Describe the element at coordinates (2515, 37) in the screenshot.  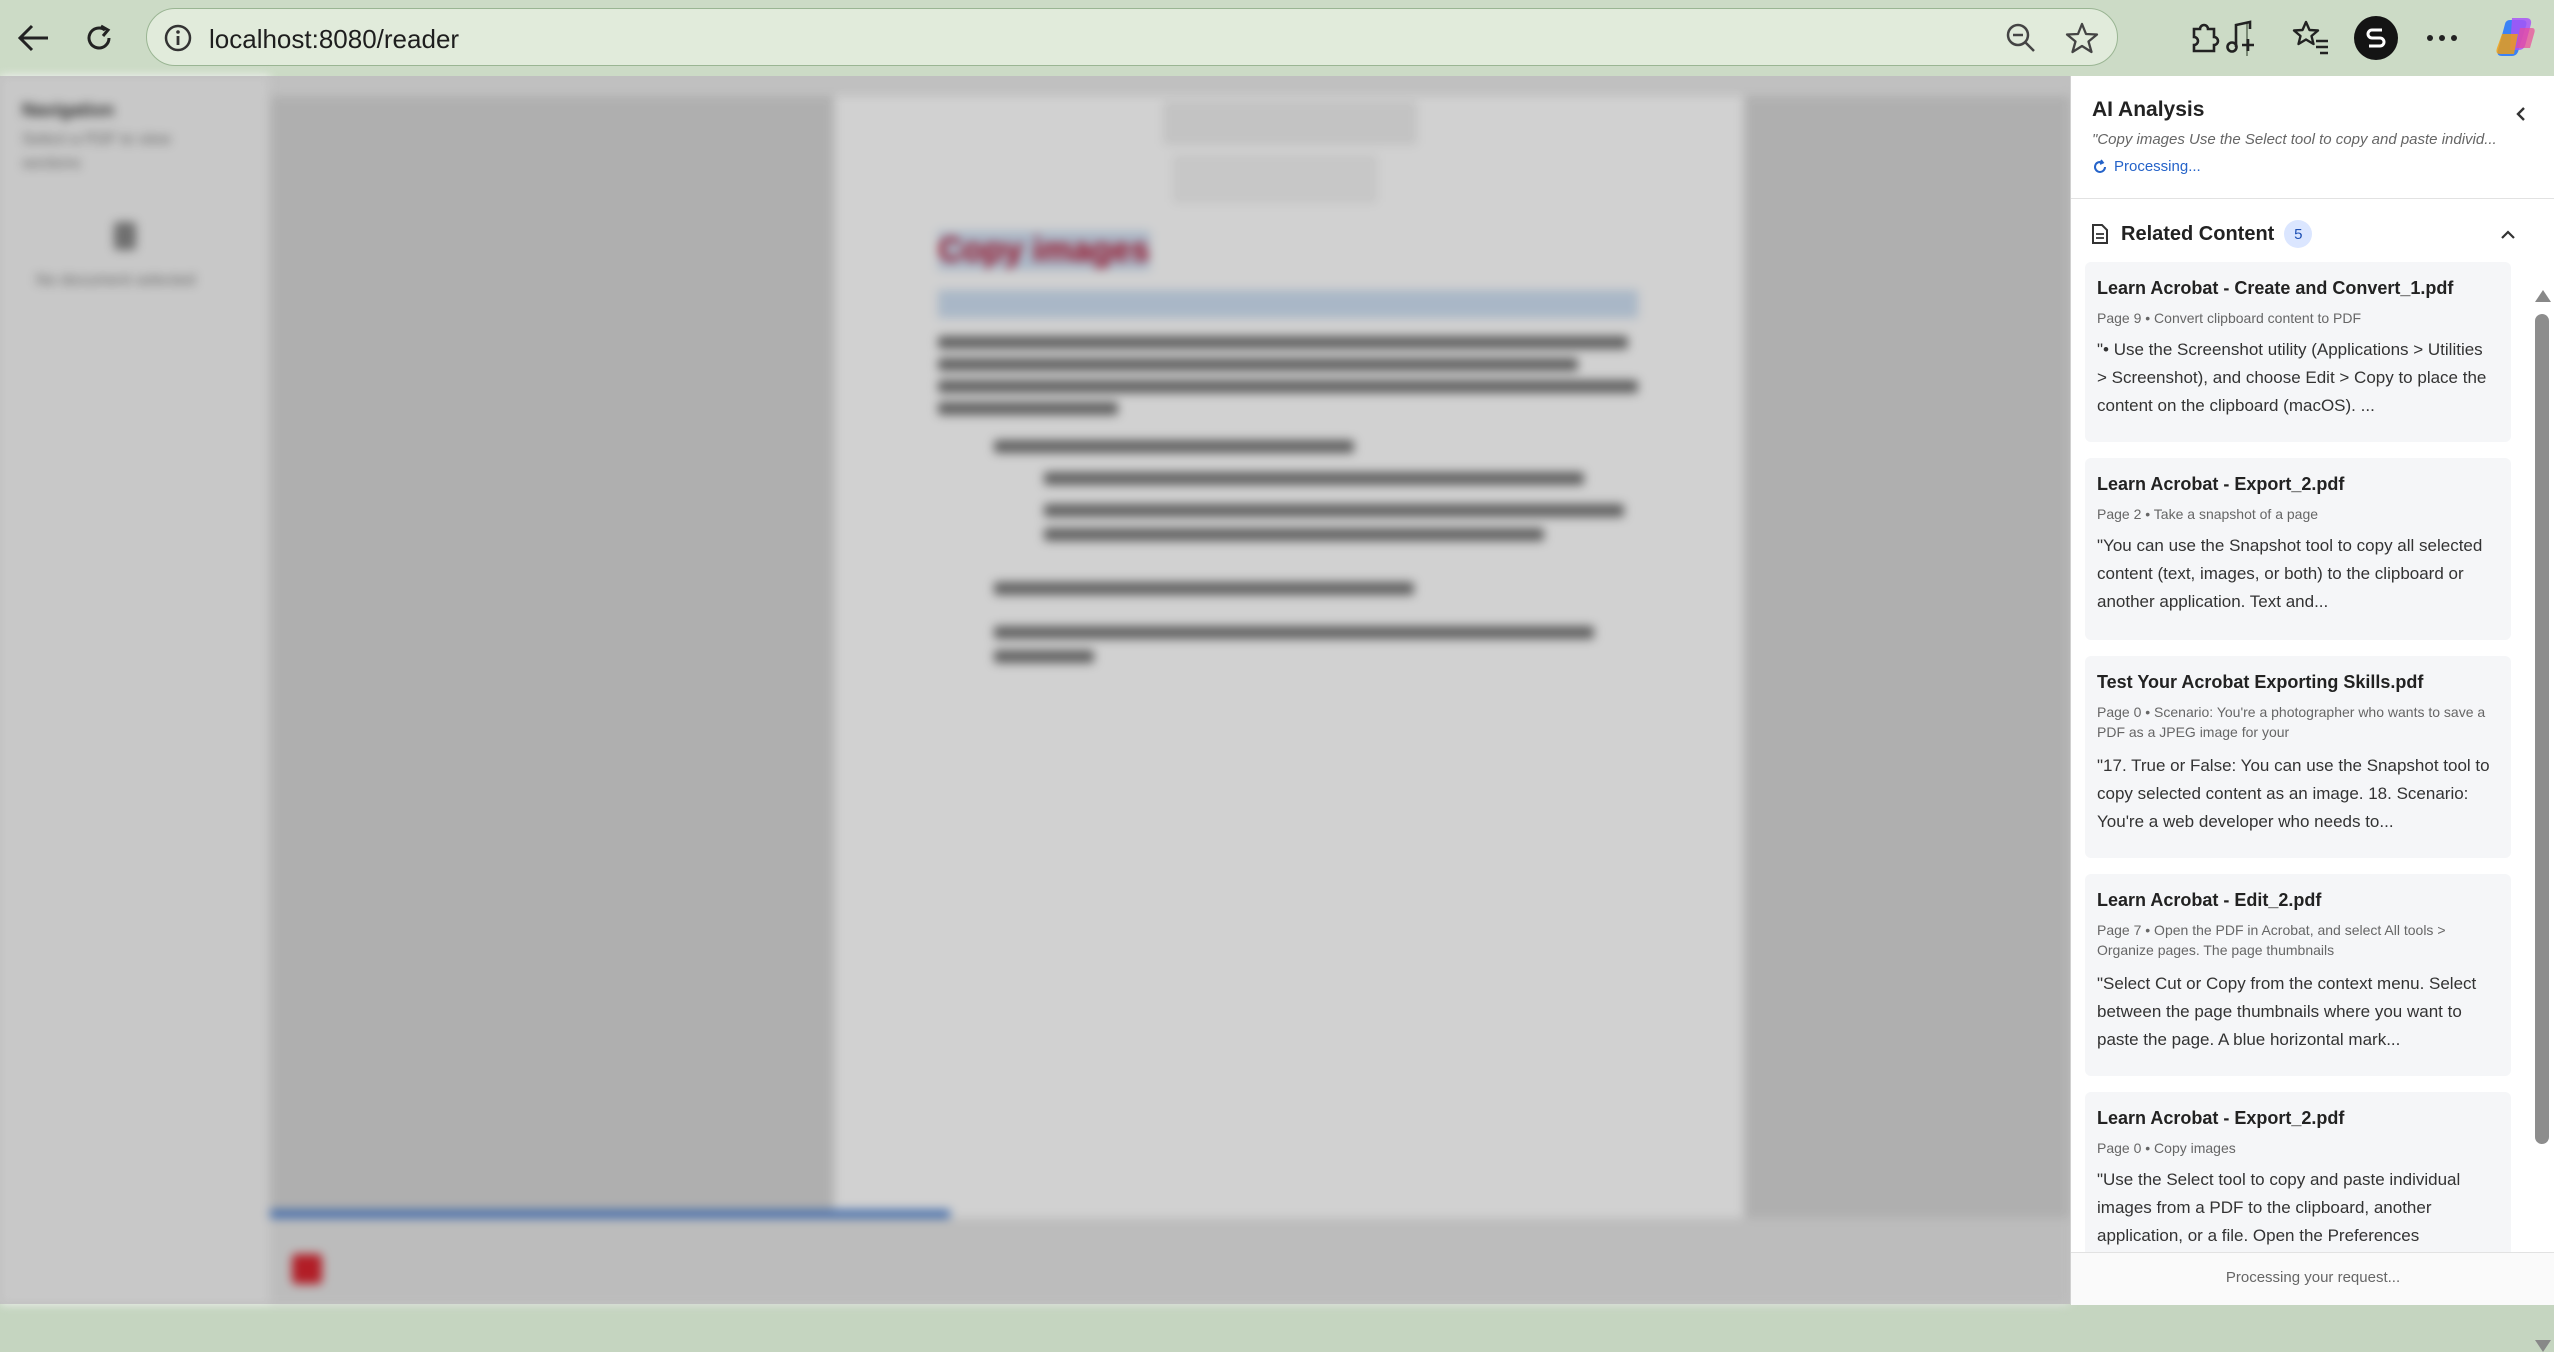
I see `copilot-icon` at that location.